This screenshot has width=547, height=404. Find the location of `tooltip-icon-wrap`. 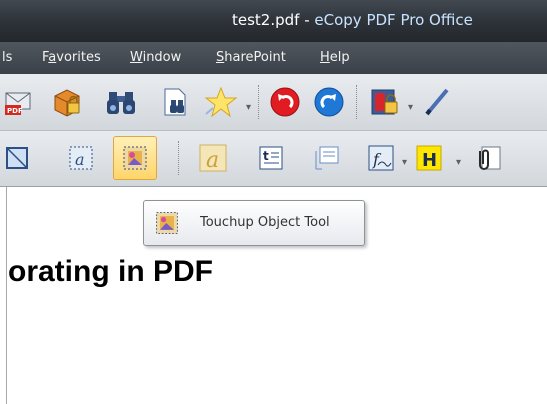

tooltip-icon-wrap is located at coordinates (167, 225).